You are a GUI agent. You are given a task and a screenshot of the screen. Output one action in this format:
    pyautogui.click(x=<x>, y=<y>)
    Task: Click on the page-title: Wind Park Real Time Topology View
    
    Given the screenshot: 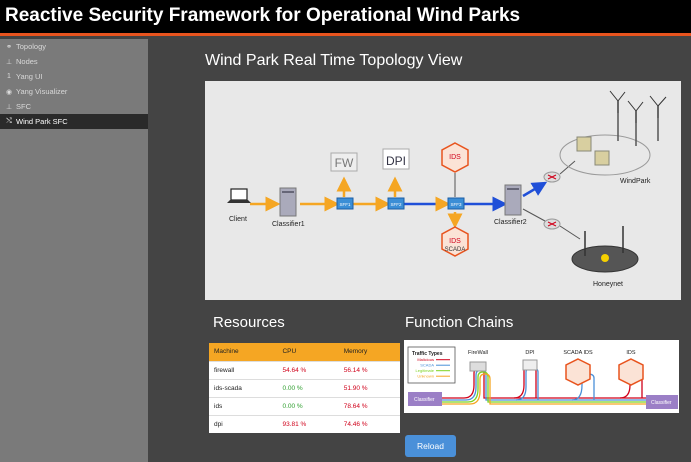 What is the action you would take?
    pyautogui.click(x=334, y=60)
    